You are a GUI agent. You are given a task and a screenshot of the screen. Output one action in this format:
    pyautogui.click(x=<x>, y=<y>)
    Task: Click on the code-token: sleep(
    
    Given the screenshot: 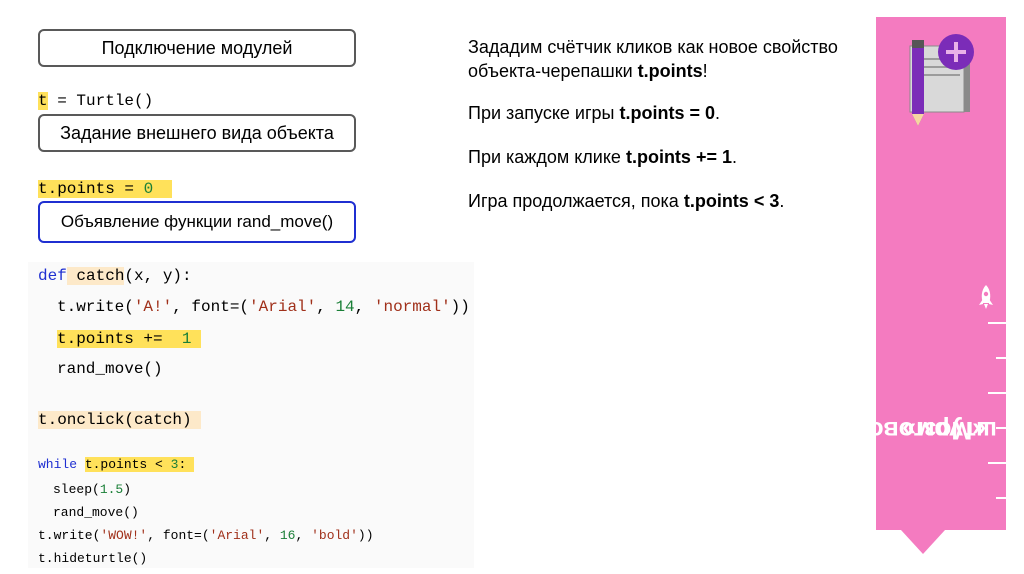 What is the action you would take?
    pyautogui.click(x=76, y=489)
    